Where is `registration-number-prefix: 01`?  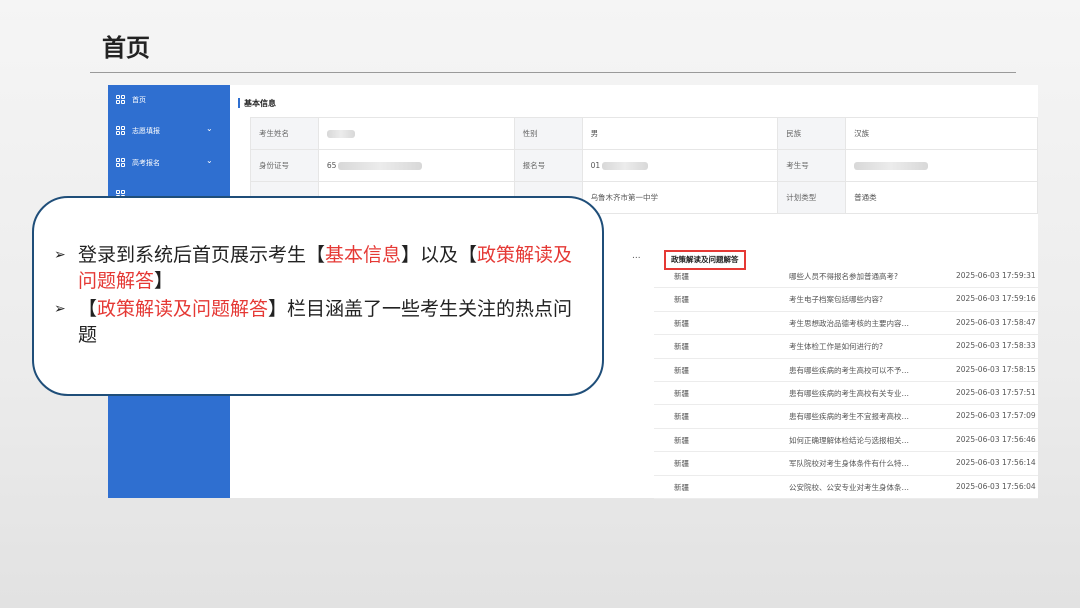
registration-number-prefix: 01 is located at coordinates (595, 165).